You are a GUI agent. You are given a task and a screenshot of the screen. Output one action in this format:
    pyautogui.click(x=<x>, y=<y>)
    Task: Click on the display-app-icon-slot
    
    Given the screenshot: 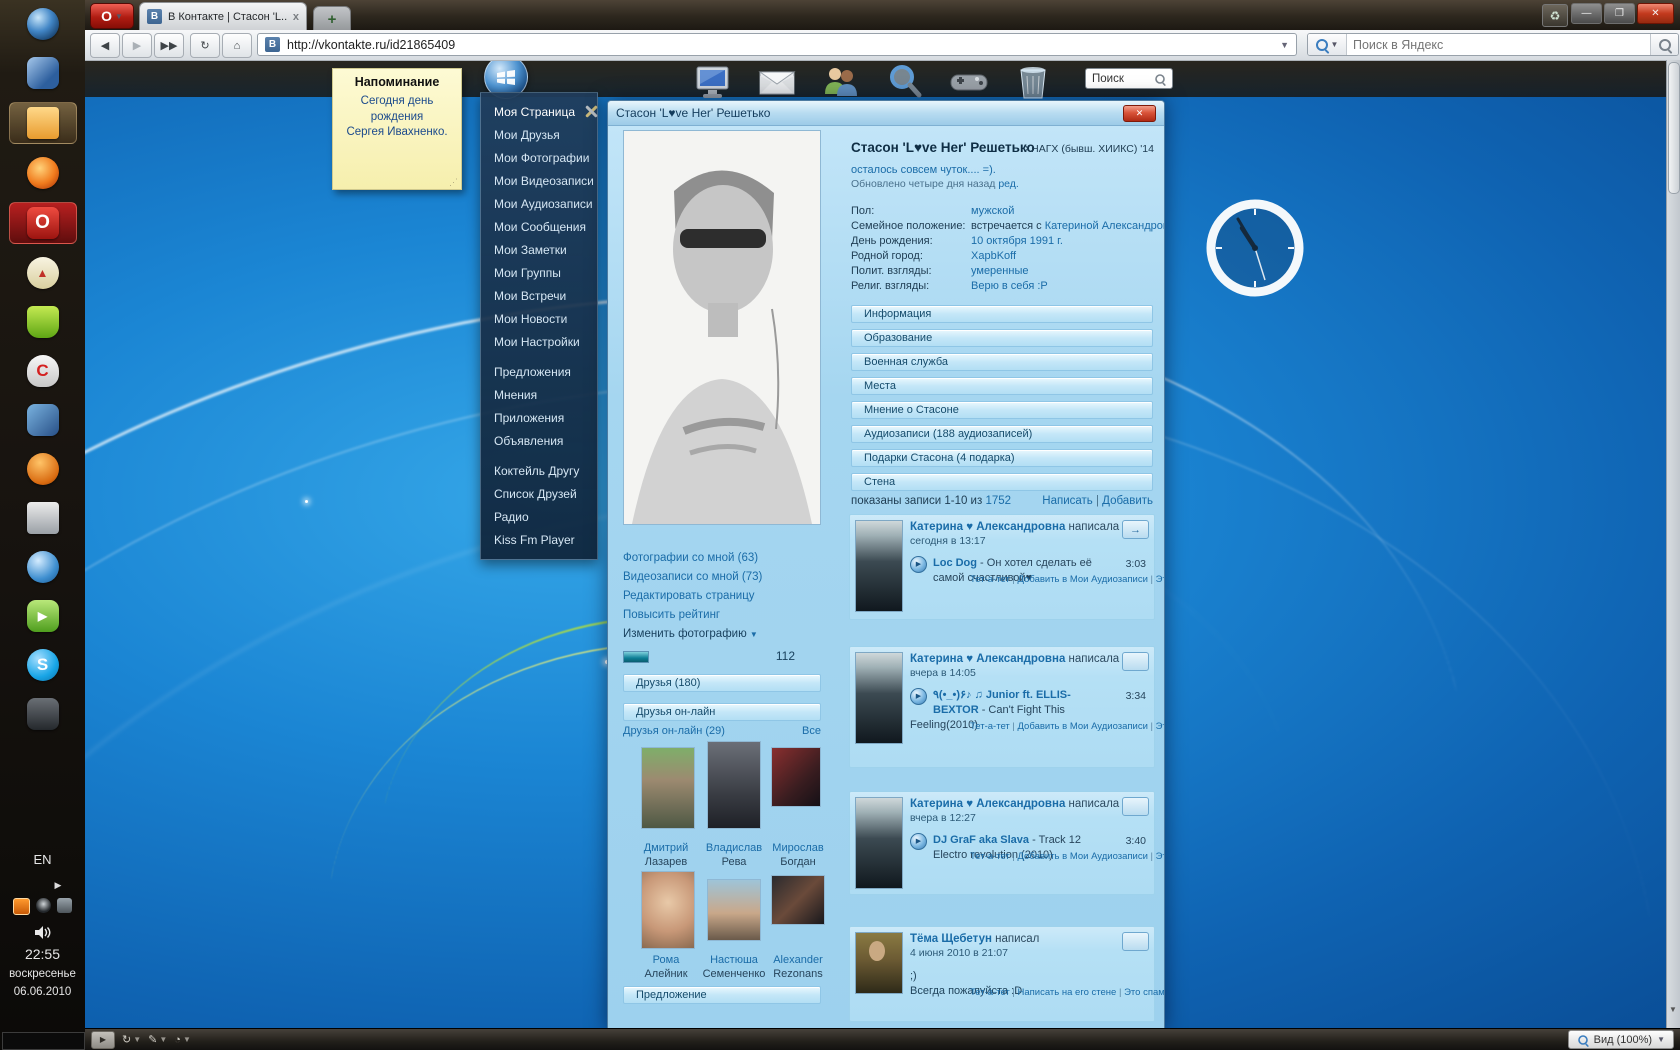 What is the action you would take?
    pyautogui.click(x=43, y=714)
    